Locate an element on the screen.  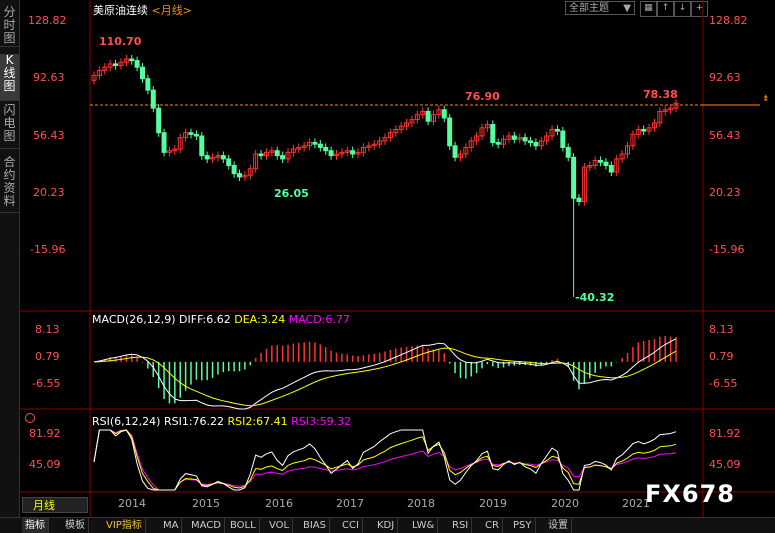
tab-kdj: KDJ is located at coordinates (386, 525).